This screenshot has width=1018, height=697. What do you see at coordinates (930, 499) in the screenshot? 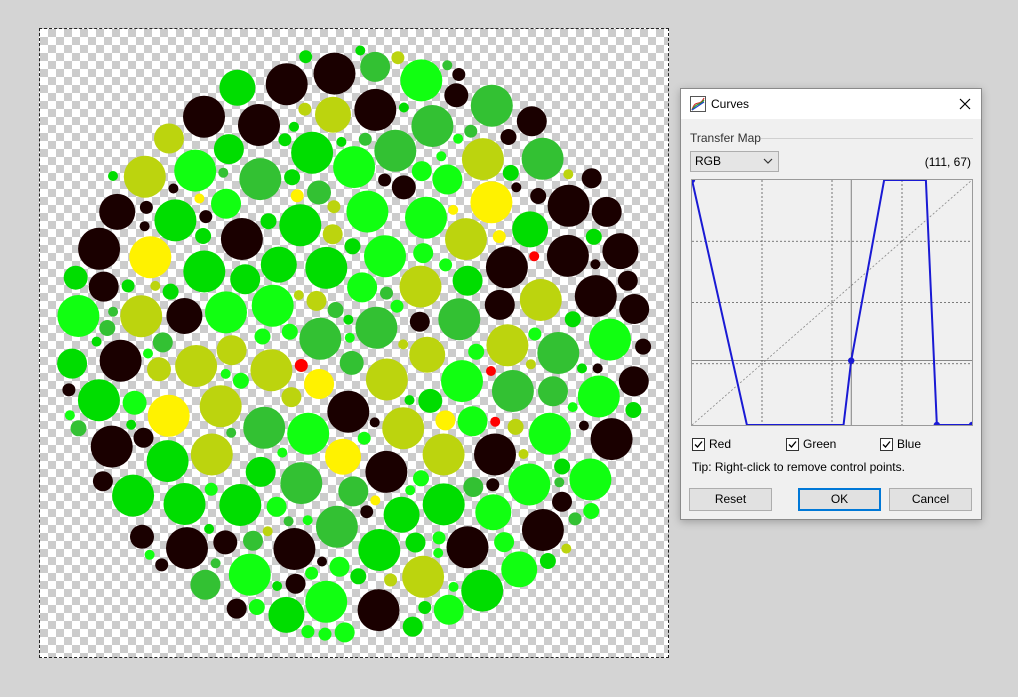
I see `cancel-button: Cancel` at bounding box center [930, 499].